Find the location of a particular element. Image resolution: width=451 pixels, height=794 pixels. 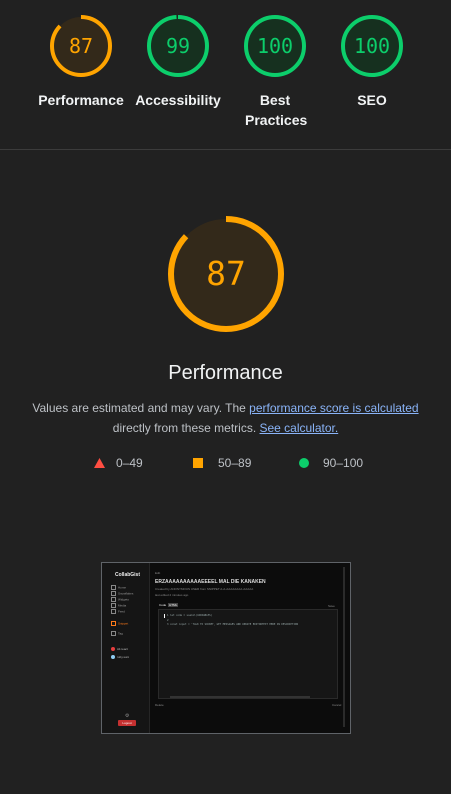

thumb-user: Ali.react is located at coordinates (119, 649).